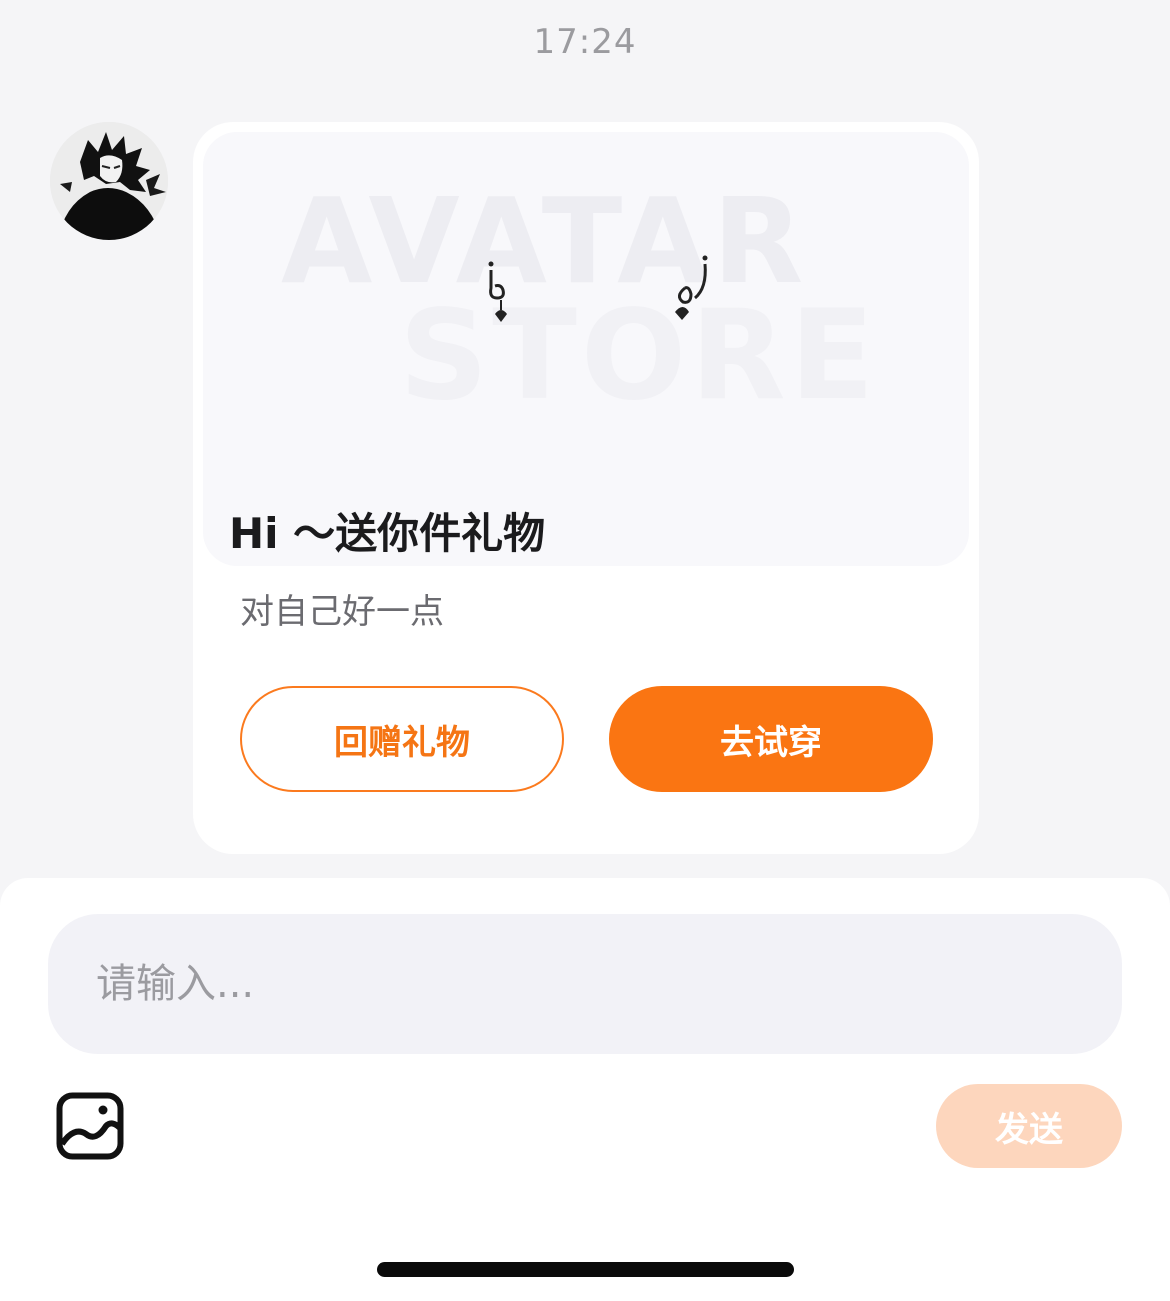 This screenshot has height=1301, width=1170. What do you see at coordinates (402, 739) in the screenshot?
I see `return-gift-button: 回赠礼物` at bounding box center [402, 739].